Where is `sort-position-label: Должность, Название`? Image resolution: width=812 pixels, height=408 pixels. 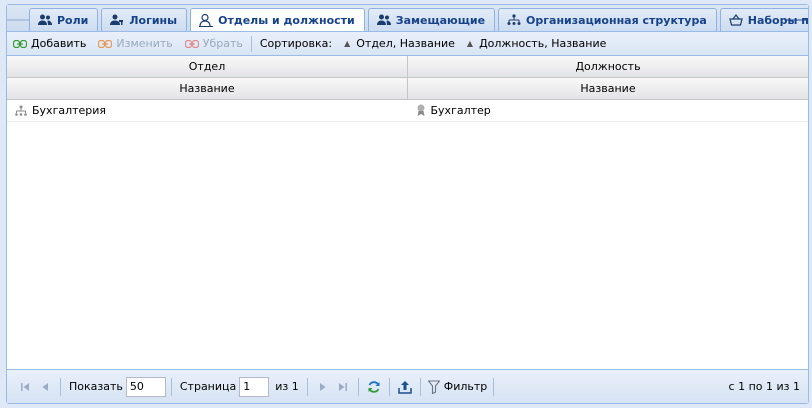
sort-position-label: Должность, Название is located at coordinates (543, 43).